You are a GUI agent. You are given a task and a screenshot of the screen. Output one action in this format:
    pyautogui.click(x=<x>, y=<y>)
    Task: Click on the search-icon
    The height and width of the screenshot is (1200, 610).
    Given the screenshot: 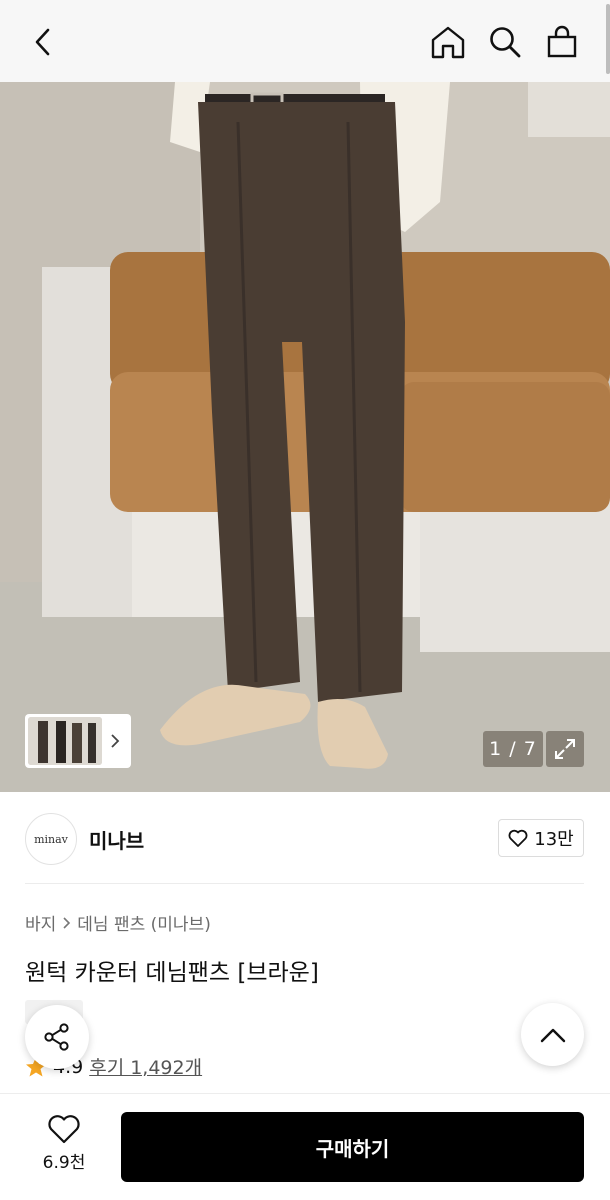 What is the action you would take?
    pyautogui.click(x=505, y=42)
    